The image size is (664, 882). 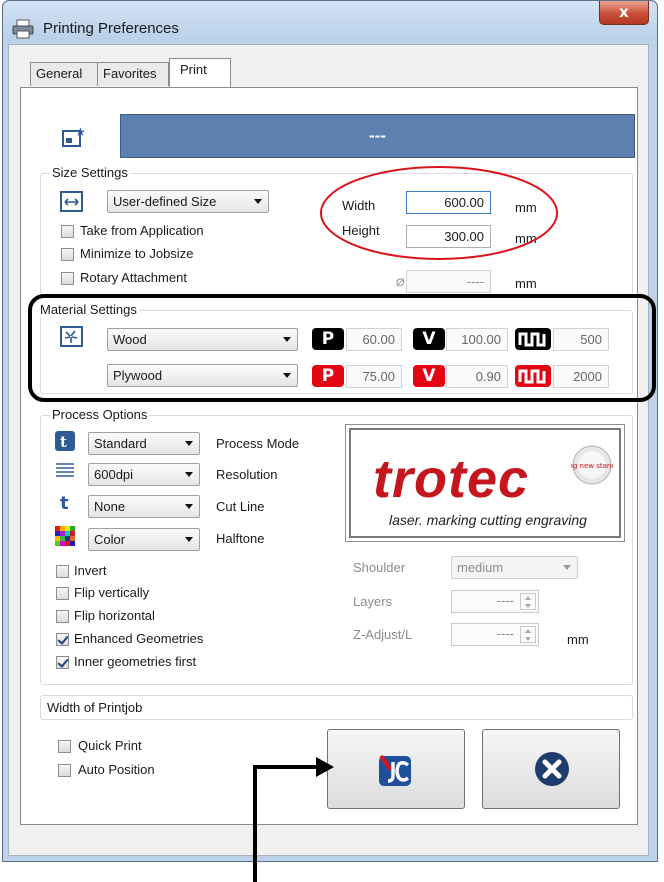 What do you see at coordinates (258, 443) in the screenshot?
I see `process-mode-label: Process Mode` at bounding box center [258, 443].